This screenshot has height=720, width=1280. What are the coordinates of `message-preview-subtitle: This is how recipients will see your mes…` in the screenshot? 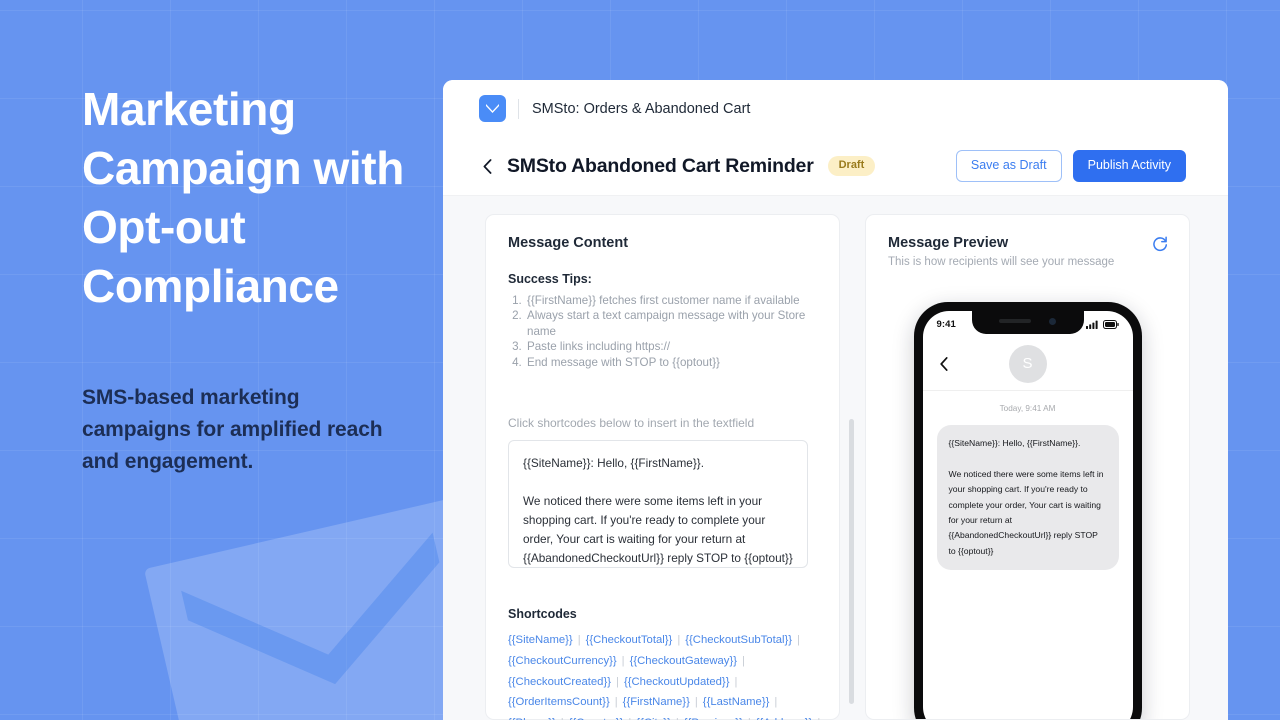 It's located at (1001, 262).